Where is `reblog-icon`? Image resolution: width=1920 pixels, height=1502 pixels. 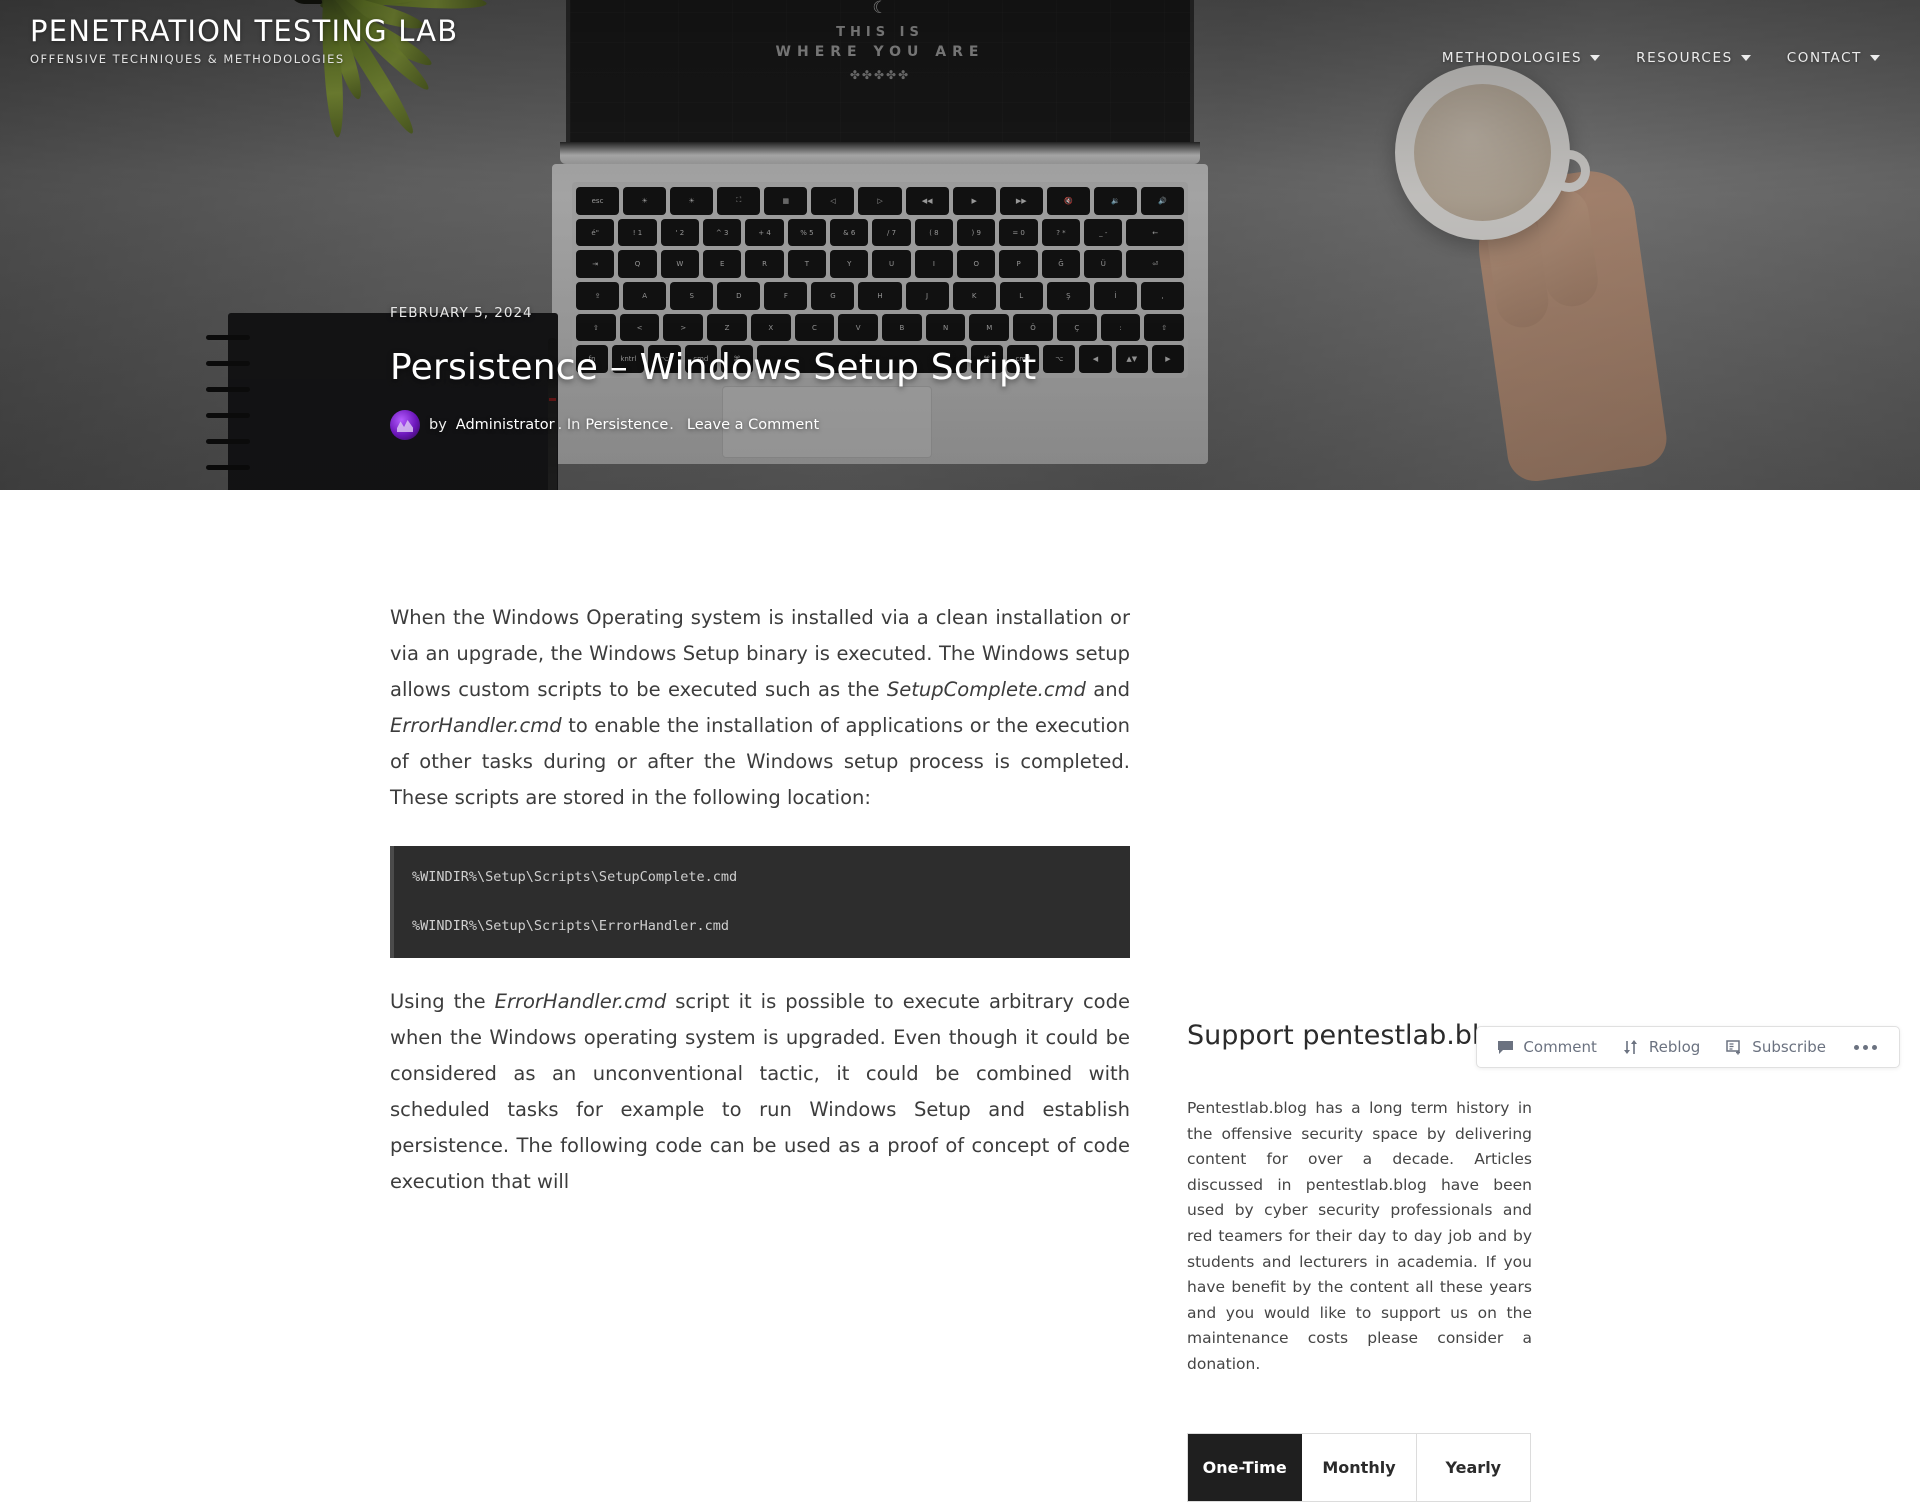 reblog-icon is located at coordinates (1631, 1047).